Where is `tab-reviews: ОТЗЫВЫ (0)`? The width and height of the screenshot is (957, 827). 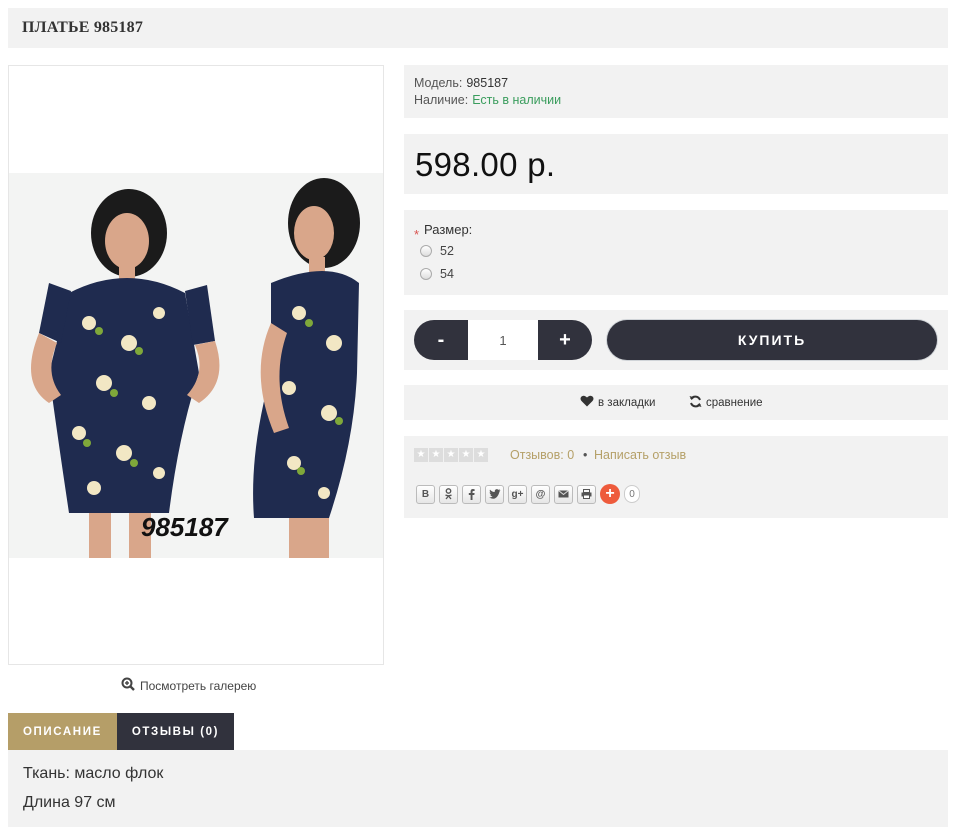
tab-reviews: ОТЗЫВЫ (0) is located at coordinates (175, 731).